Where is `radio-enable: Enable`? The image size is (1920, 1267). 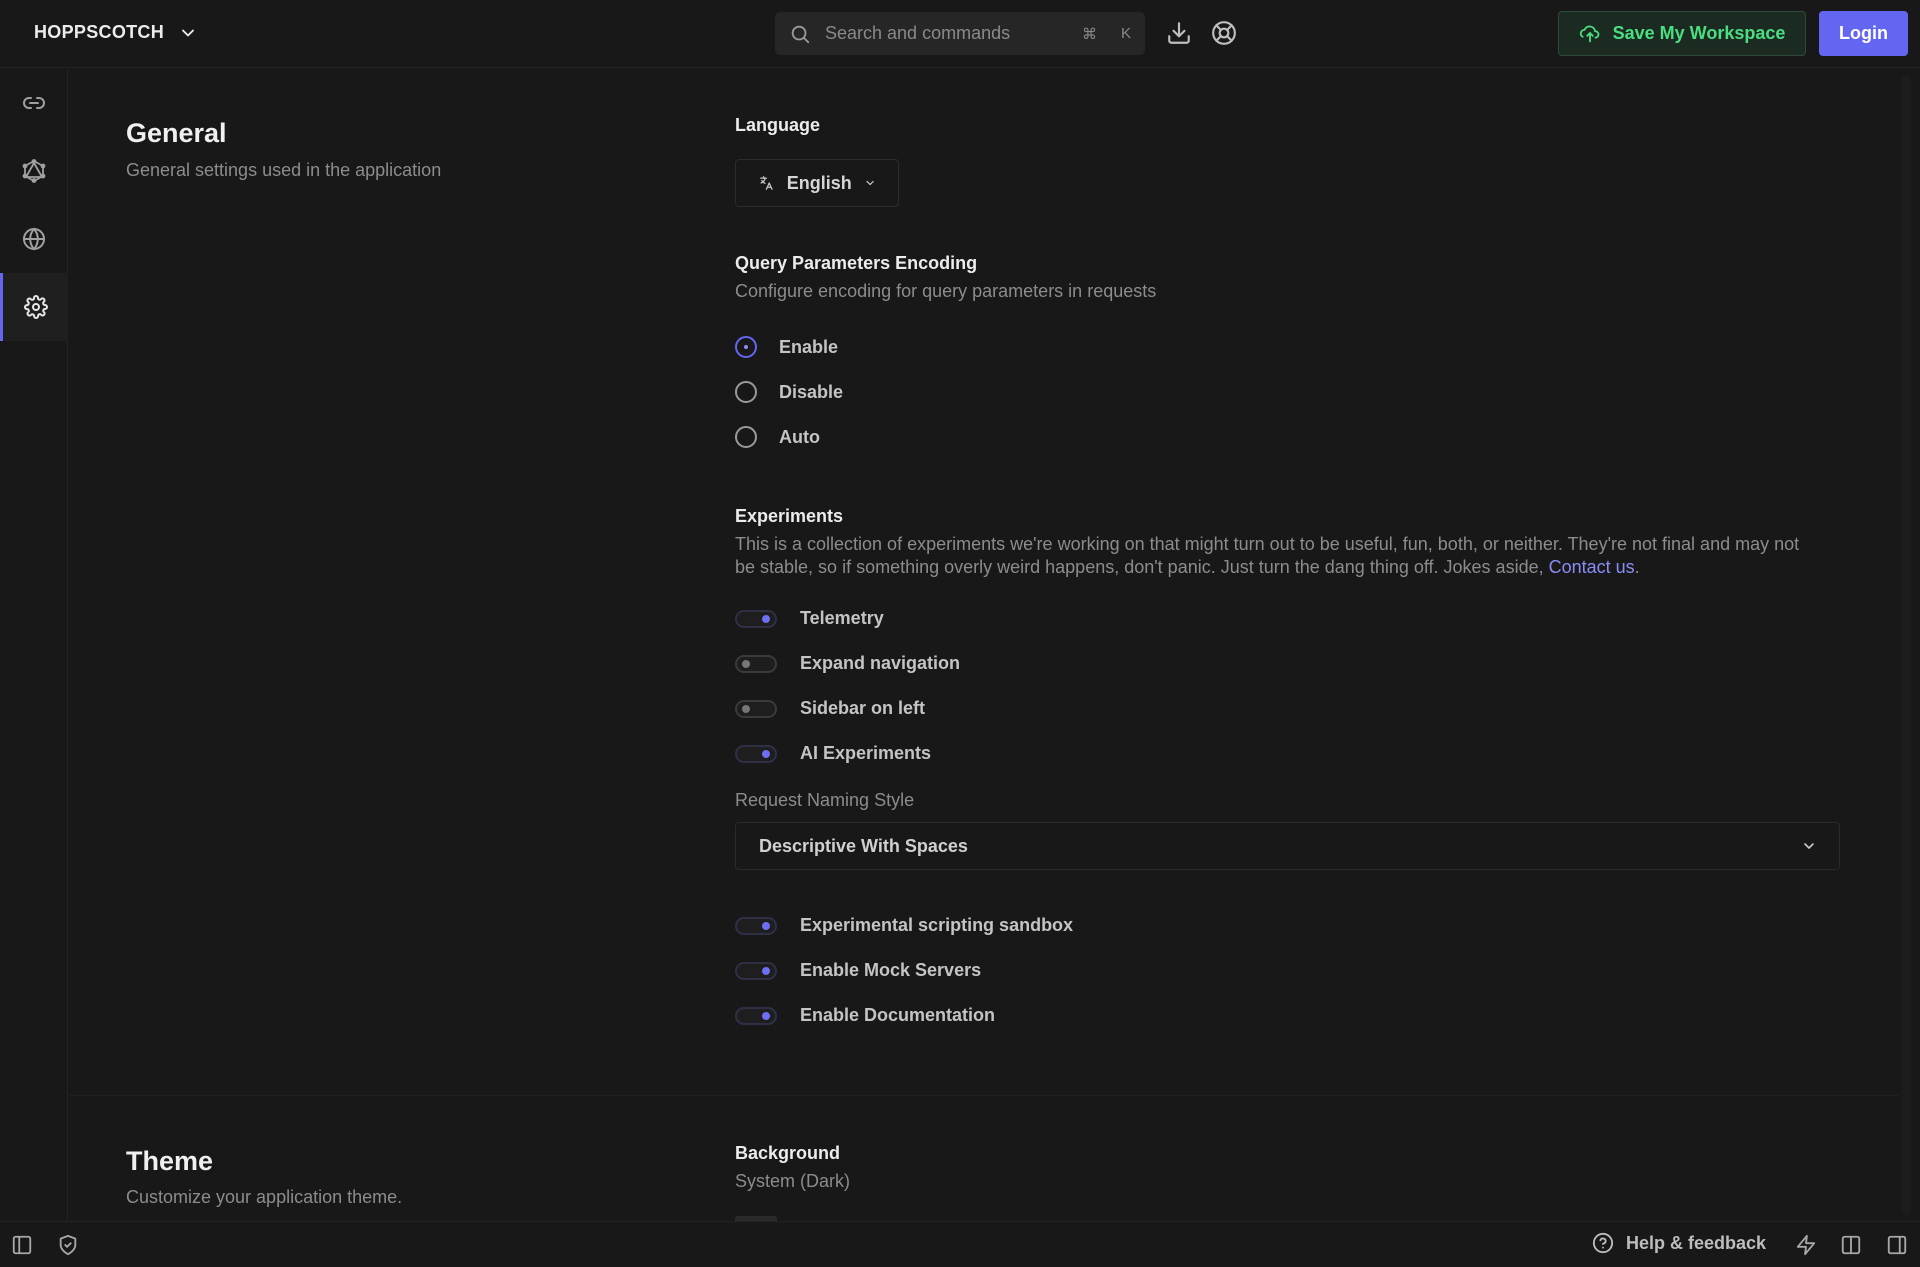
radio-enable: Enable is located at coordinates (786, 347).